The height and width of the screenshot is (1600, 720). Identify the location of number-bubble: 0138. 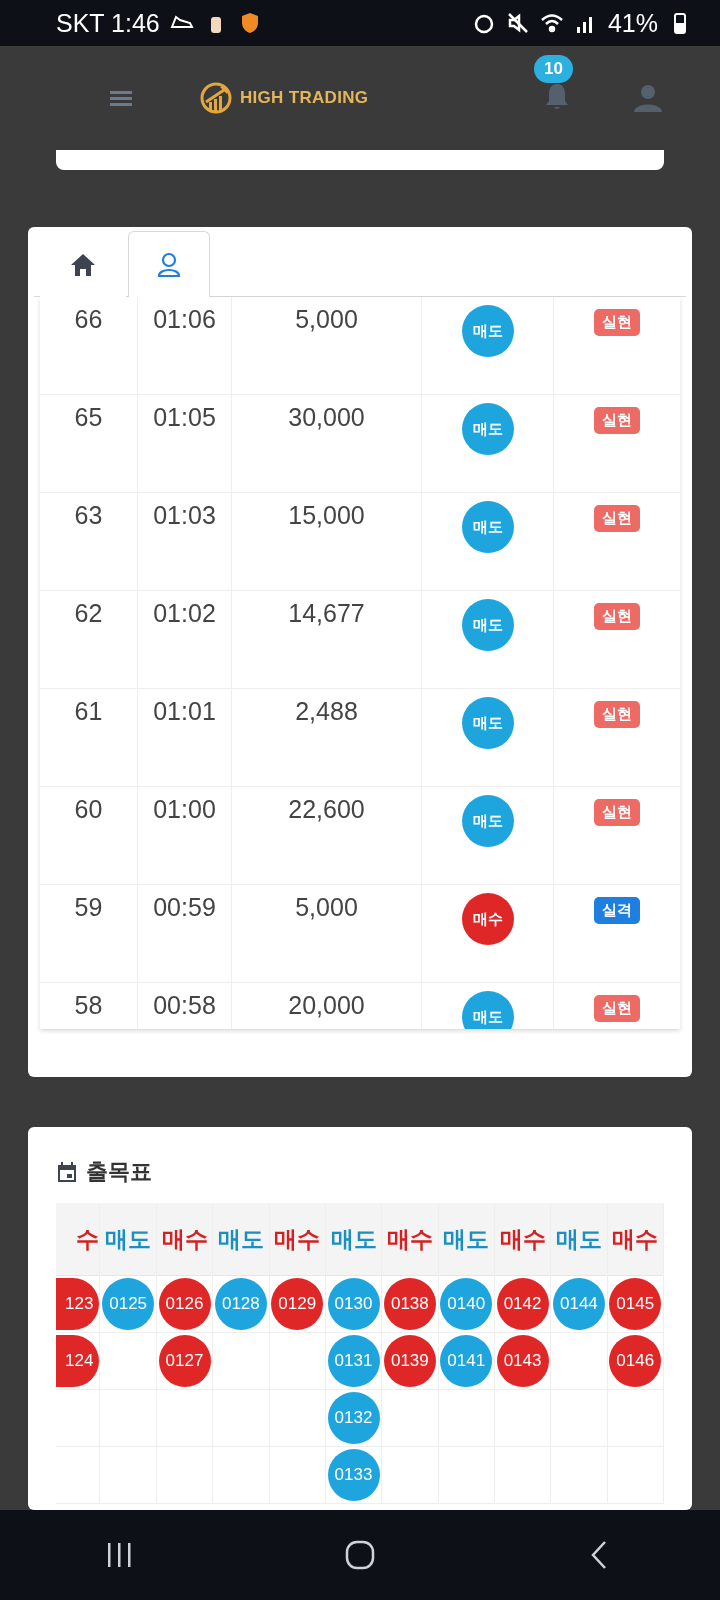
(409, 1304).